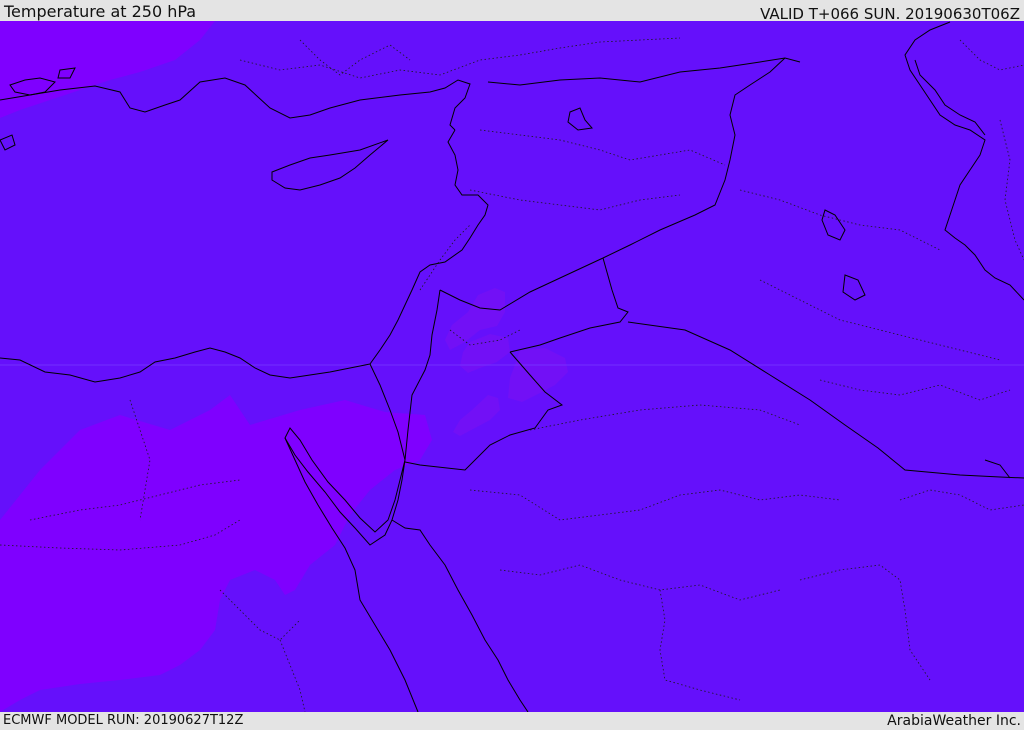 Image resolution: width=1024 pixels, height=730 pixels. What do you see at coordinates (476, 415) in the screenshot?
I see `patch-south-jordan` at bounding box center [476, 415].